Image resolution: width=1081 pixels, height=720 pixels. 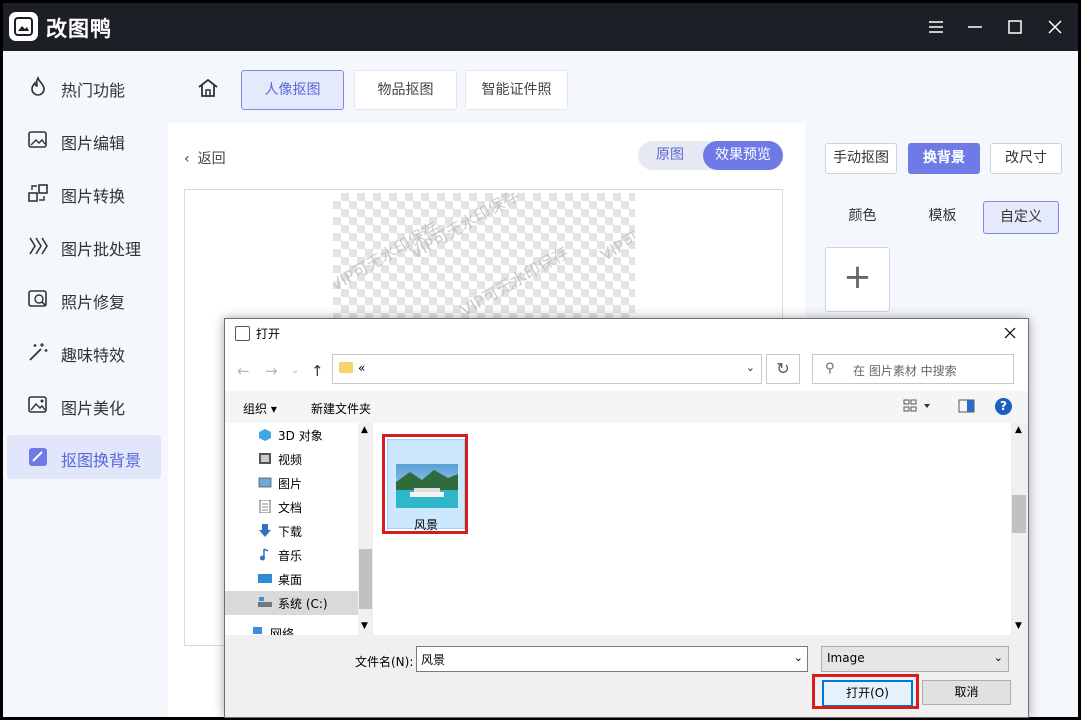 What do you see at coordinates (516, 90) in the screenshot?
I see `tab-id-photo: 智能证件照` at bounding box center [516, 90].